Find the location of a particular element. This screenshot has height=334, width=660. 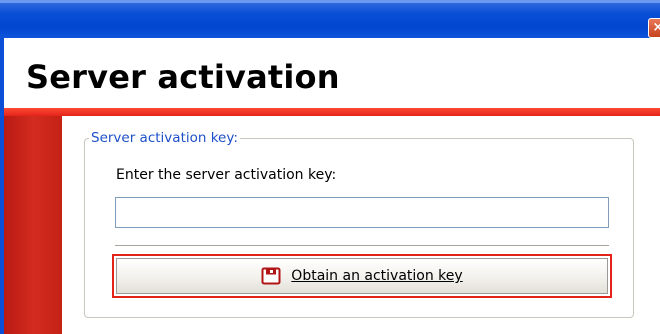

key-card-icon is located at coordinates (271, 276).